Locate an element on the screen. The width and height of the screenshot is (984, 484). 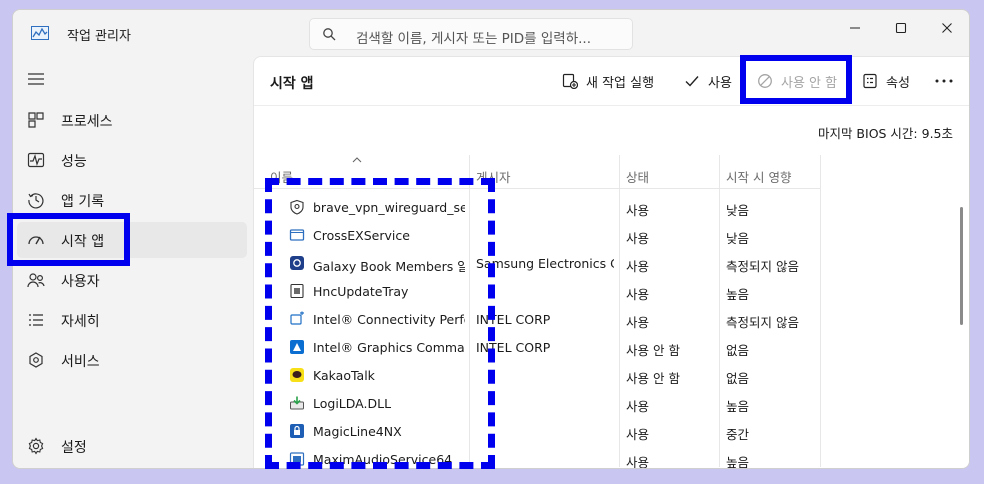
hamburger-menu-icon is located at coordinates (36, 79).